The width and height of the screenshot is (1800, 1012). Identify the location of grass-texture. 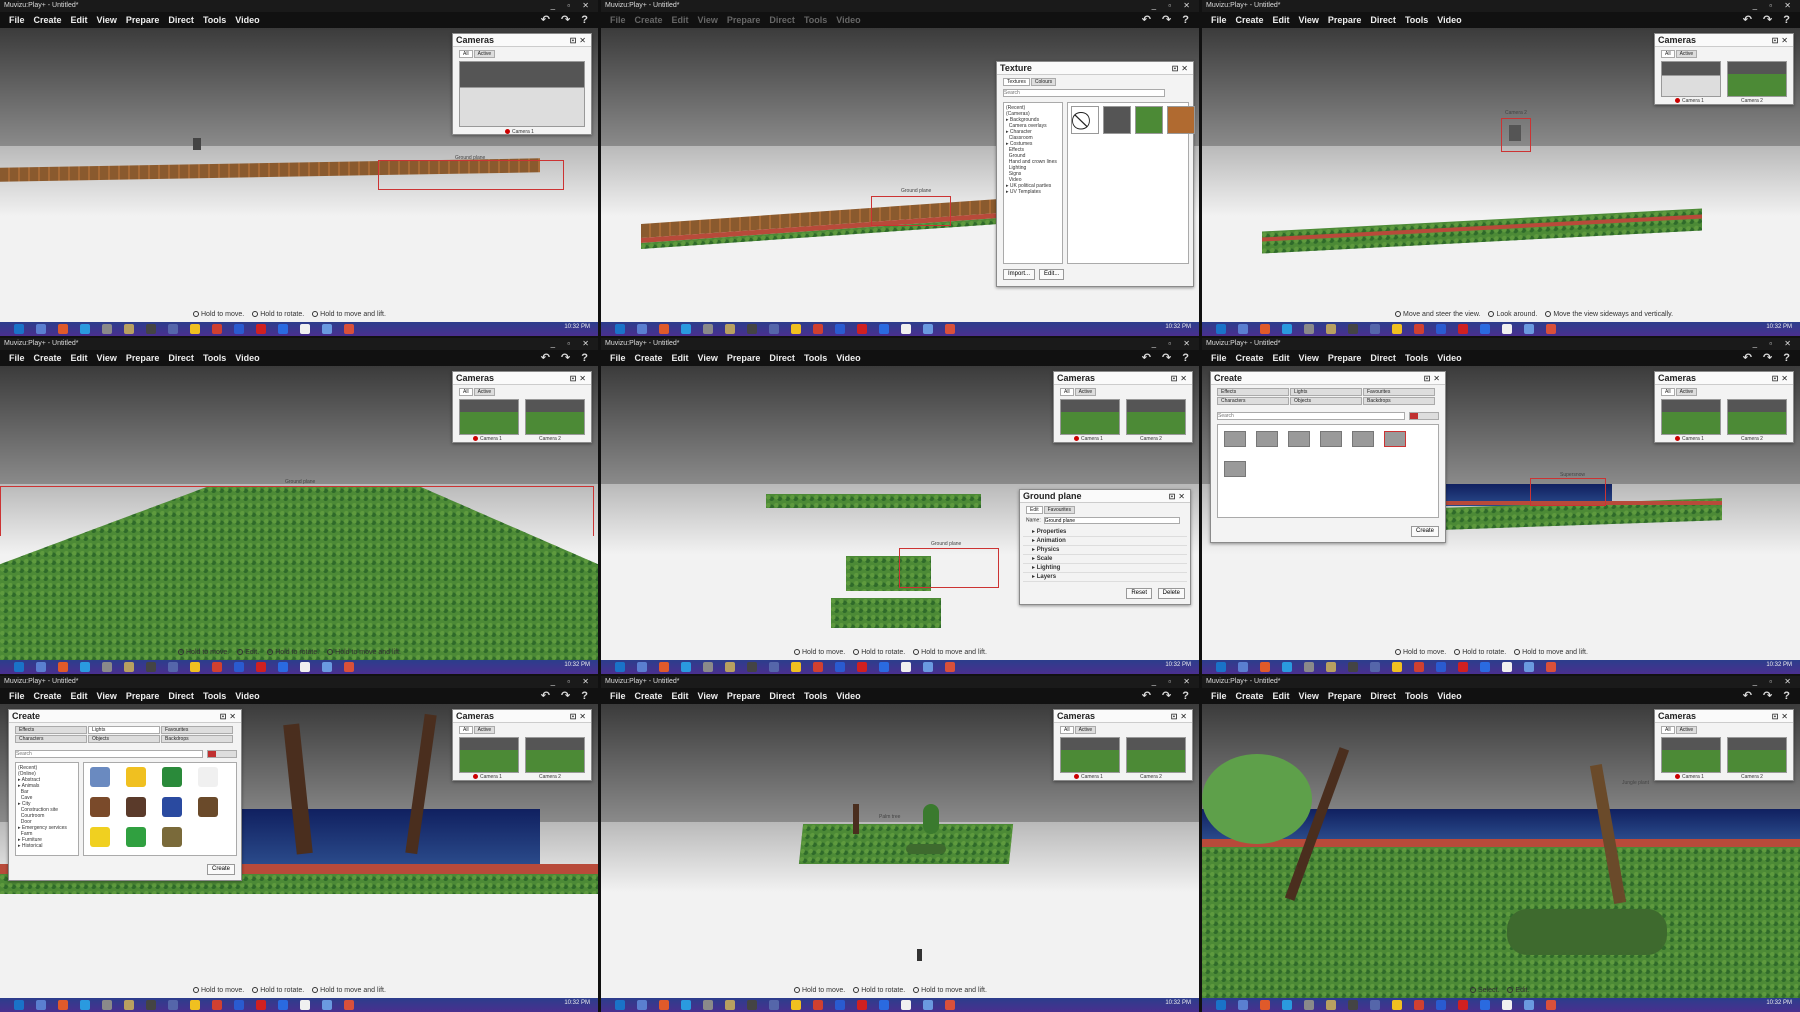
(1149, 120).